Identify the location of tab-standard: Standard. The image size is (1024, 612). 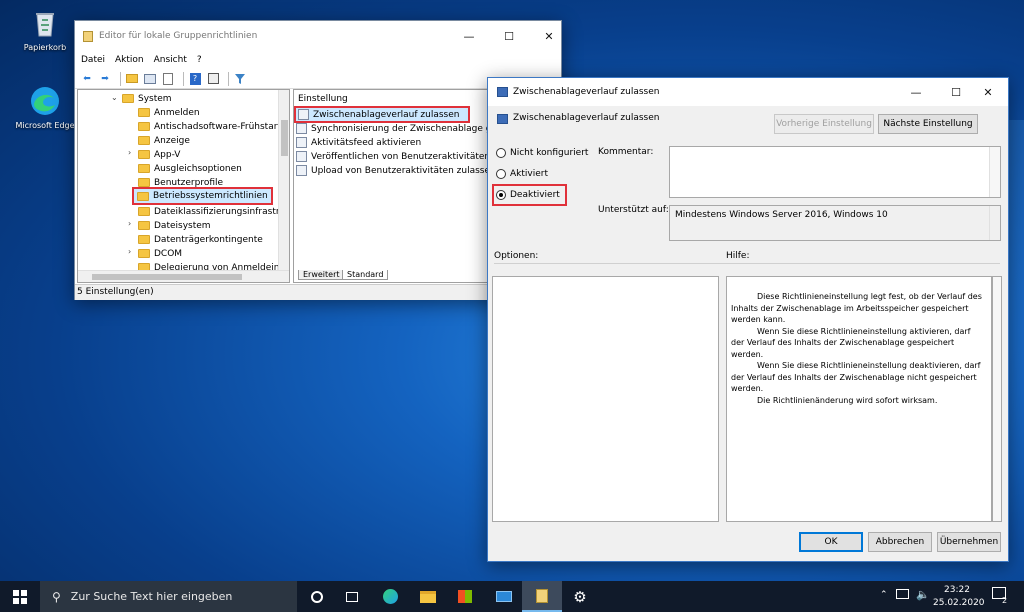
(365, 275).